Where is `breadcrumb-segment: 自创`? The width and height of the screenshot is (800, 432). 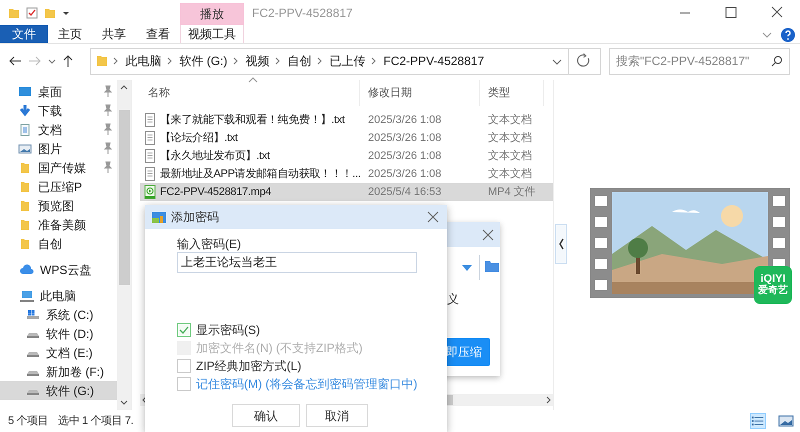 breadcrumb-segment: 自创 is located at coordinates (299, 61).